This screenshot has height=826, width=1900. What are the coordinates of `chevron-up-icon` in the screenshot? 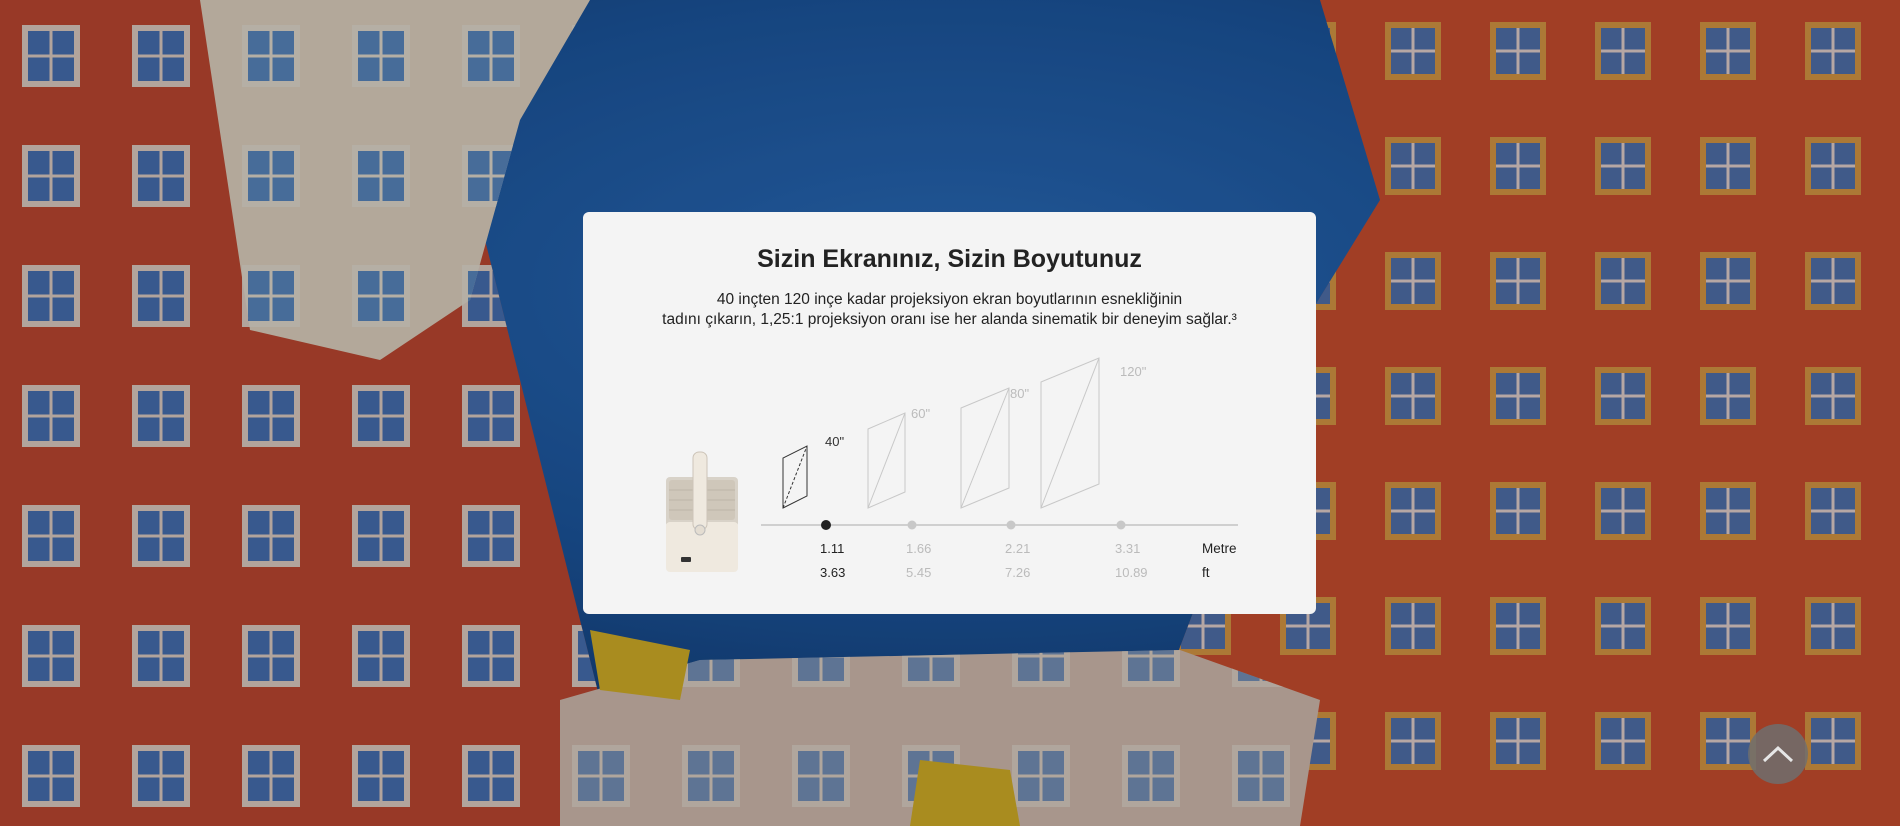 It's located at (1778, 754).